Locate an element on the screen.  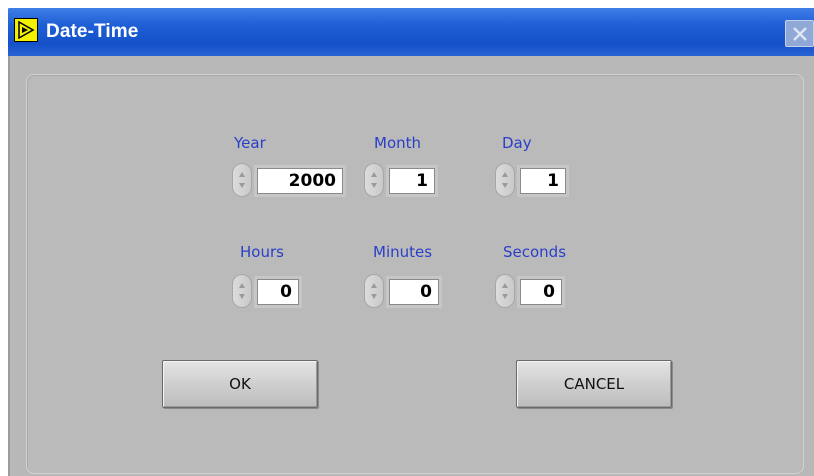
window-border is located at coordinates (9, 266).